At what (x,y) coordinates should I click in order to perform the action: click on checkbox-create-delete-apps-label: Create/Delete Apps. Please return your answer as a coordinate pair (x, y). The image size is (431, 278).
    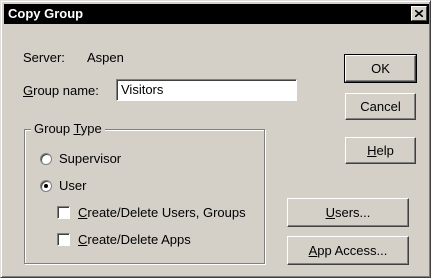
    Looking at the image, I should click on (134, 240).